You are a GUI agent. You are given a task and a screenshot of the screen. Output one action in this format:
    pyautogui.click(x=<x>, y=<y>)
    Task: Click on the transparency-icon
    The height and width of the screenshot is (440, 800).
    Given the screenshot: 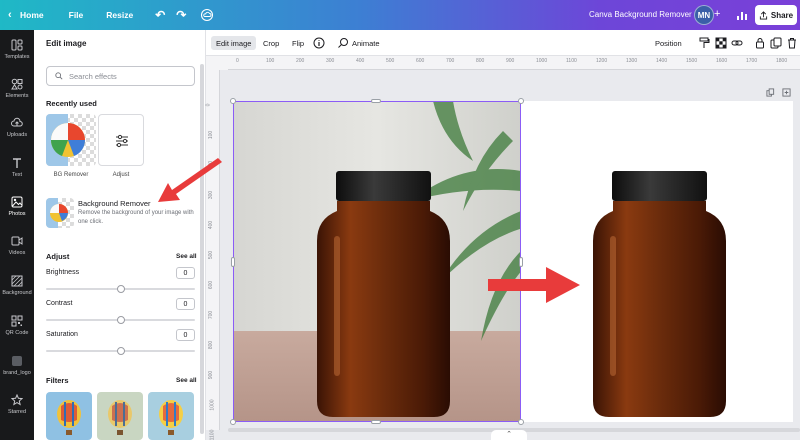 What is the action you would take?
    pyautogui.click(x=721, y=43)
    